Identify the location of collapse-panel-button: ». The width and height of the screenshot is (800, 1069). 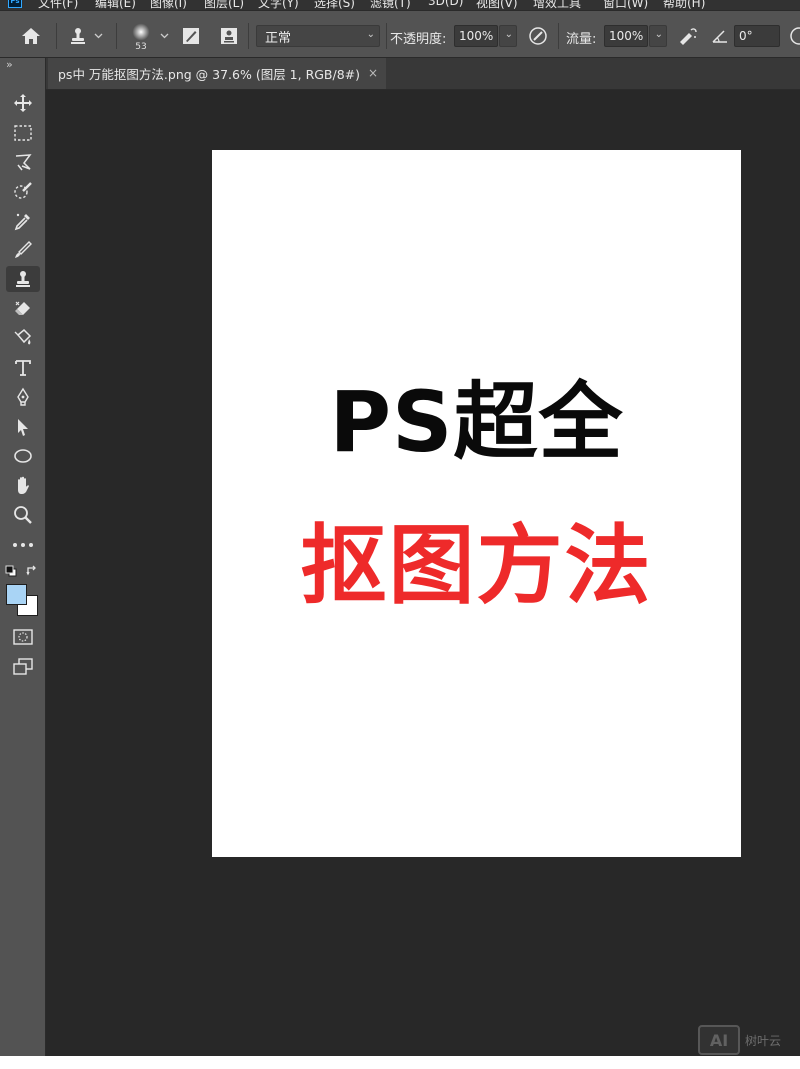
(9, 64).